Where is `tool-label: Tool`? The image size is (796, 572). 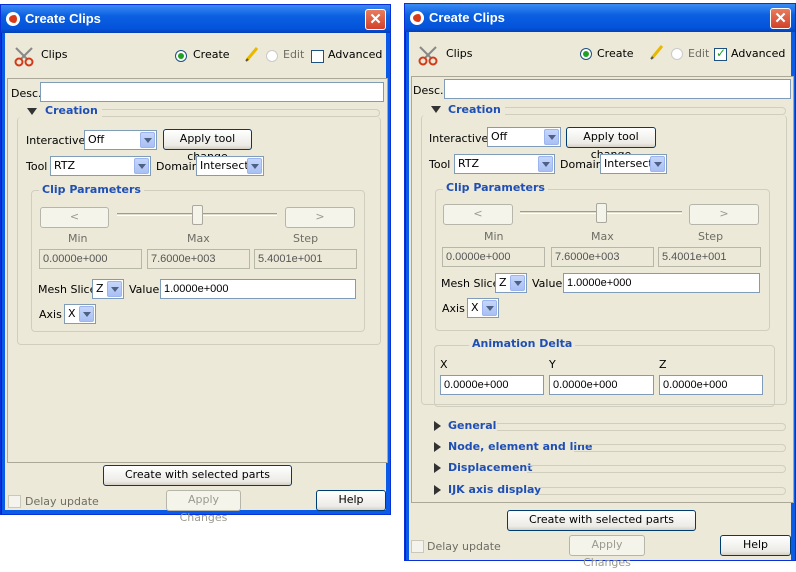
tool-label: Tool is located at coordinates (440, 164).